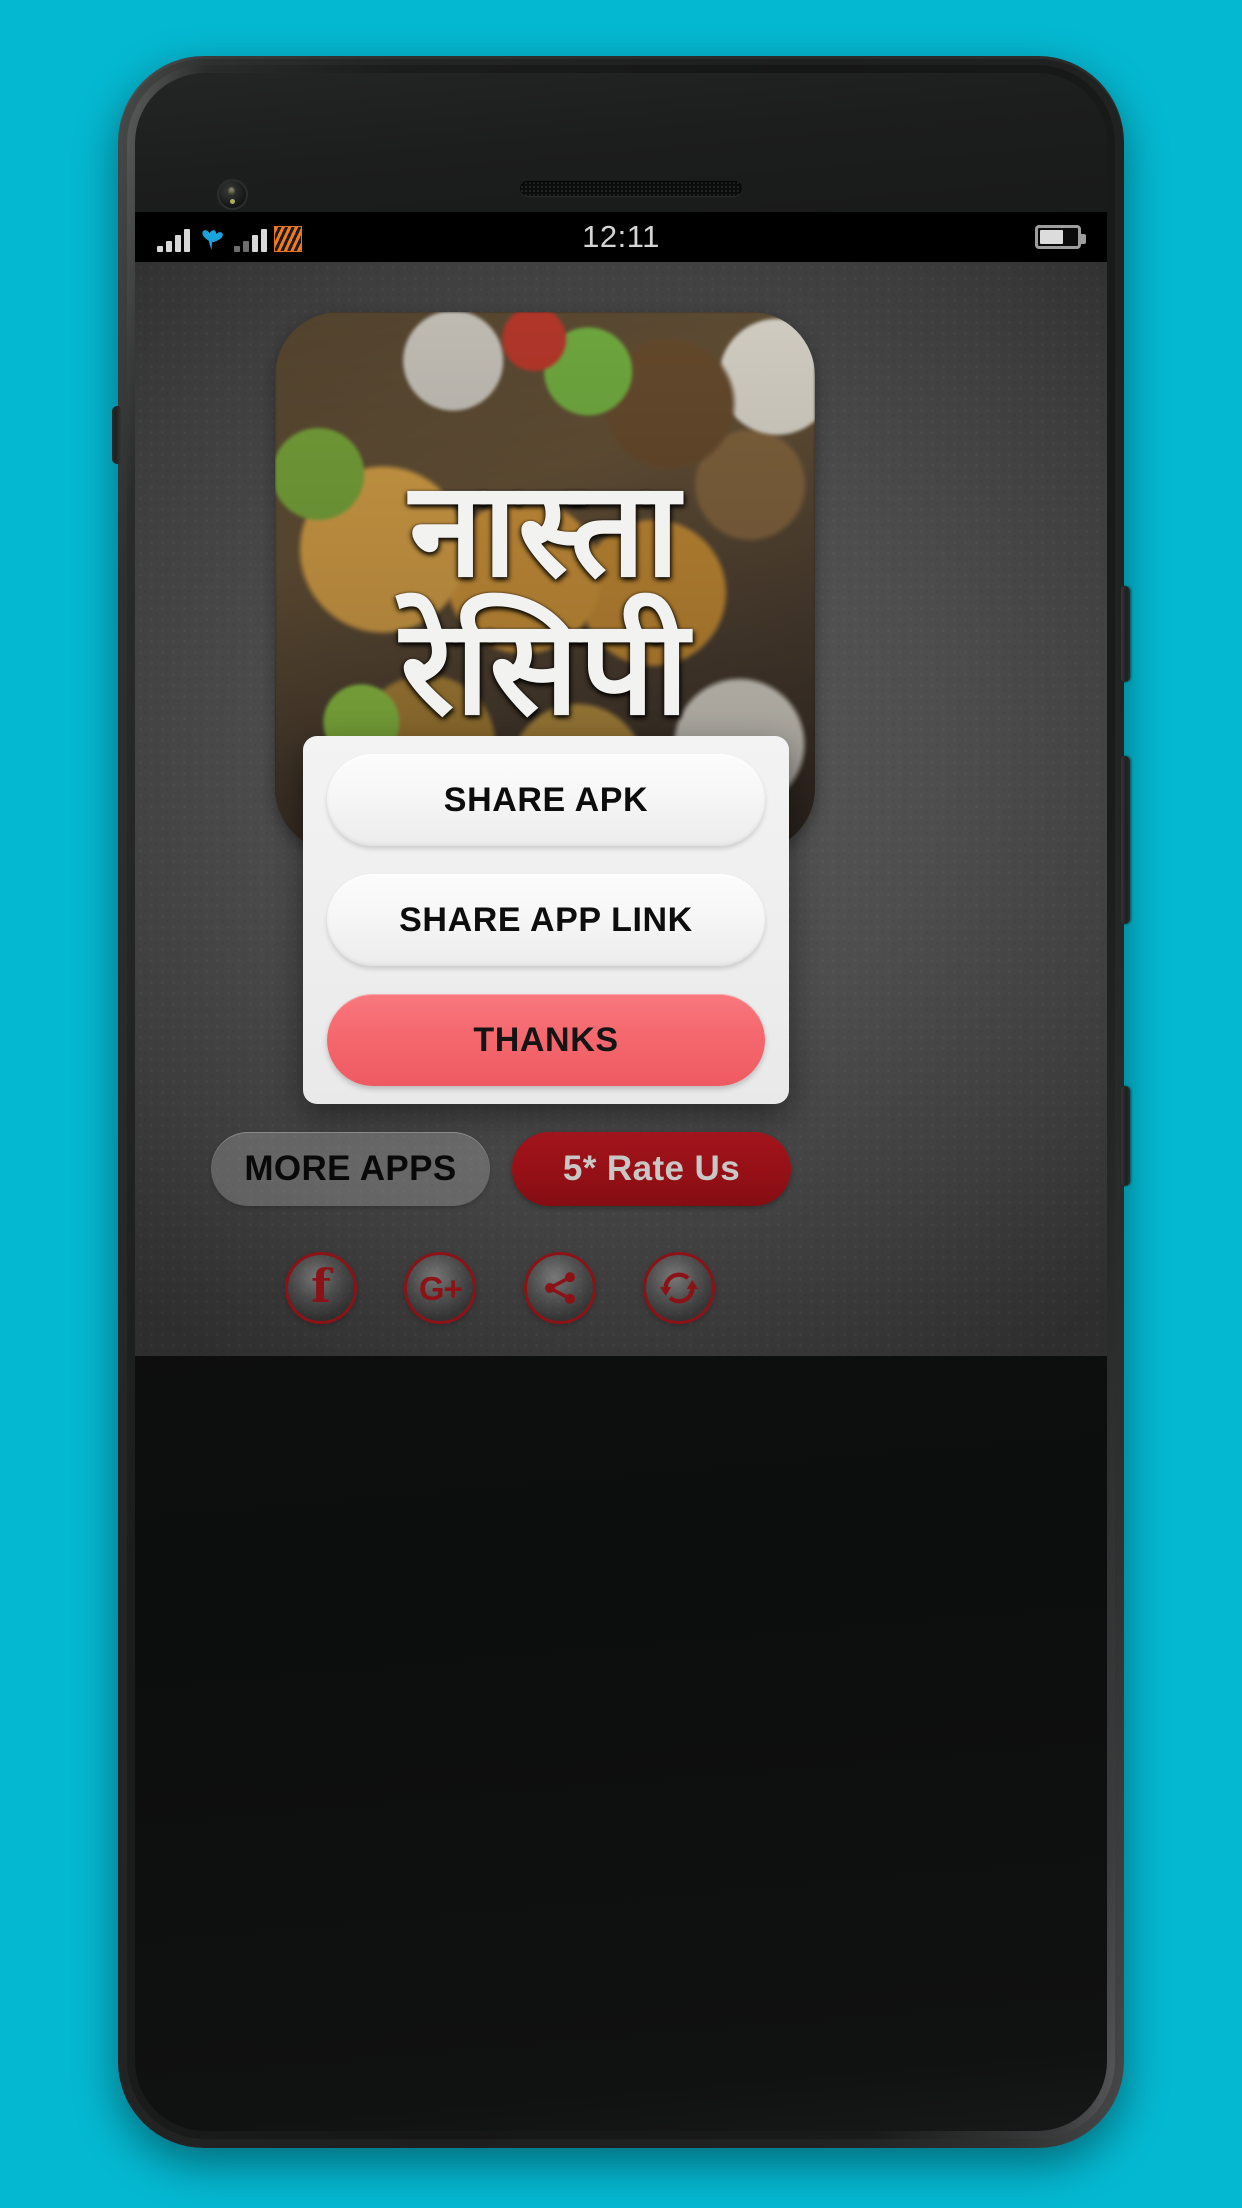  Describe the element at coordinates (1125, 840) in the screenshot. I see `phone-volume-button` at that location.